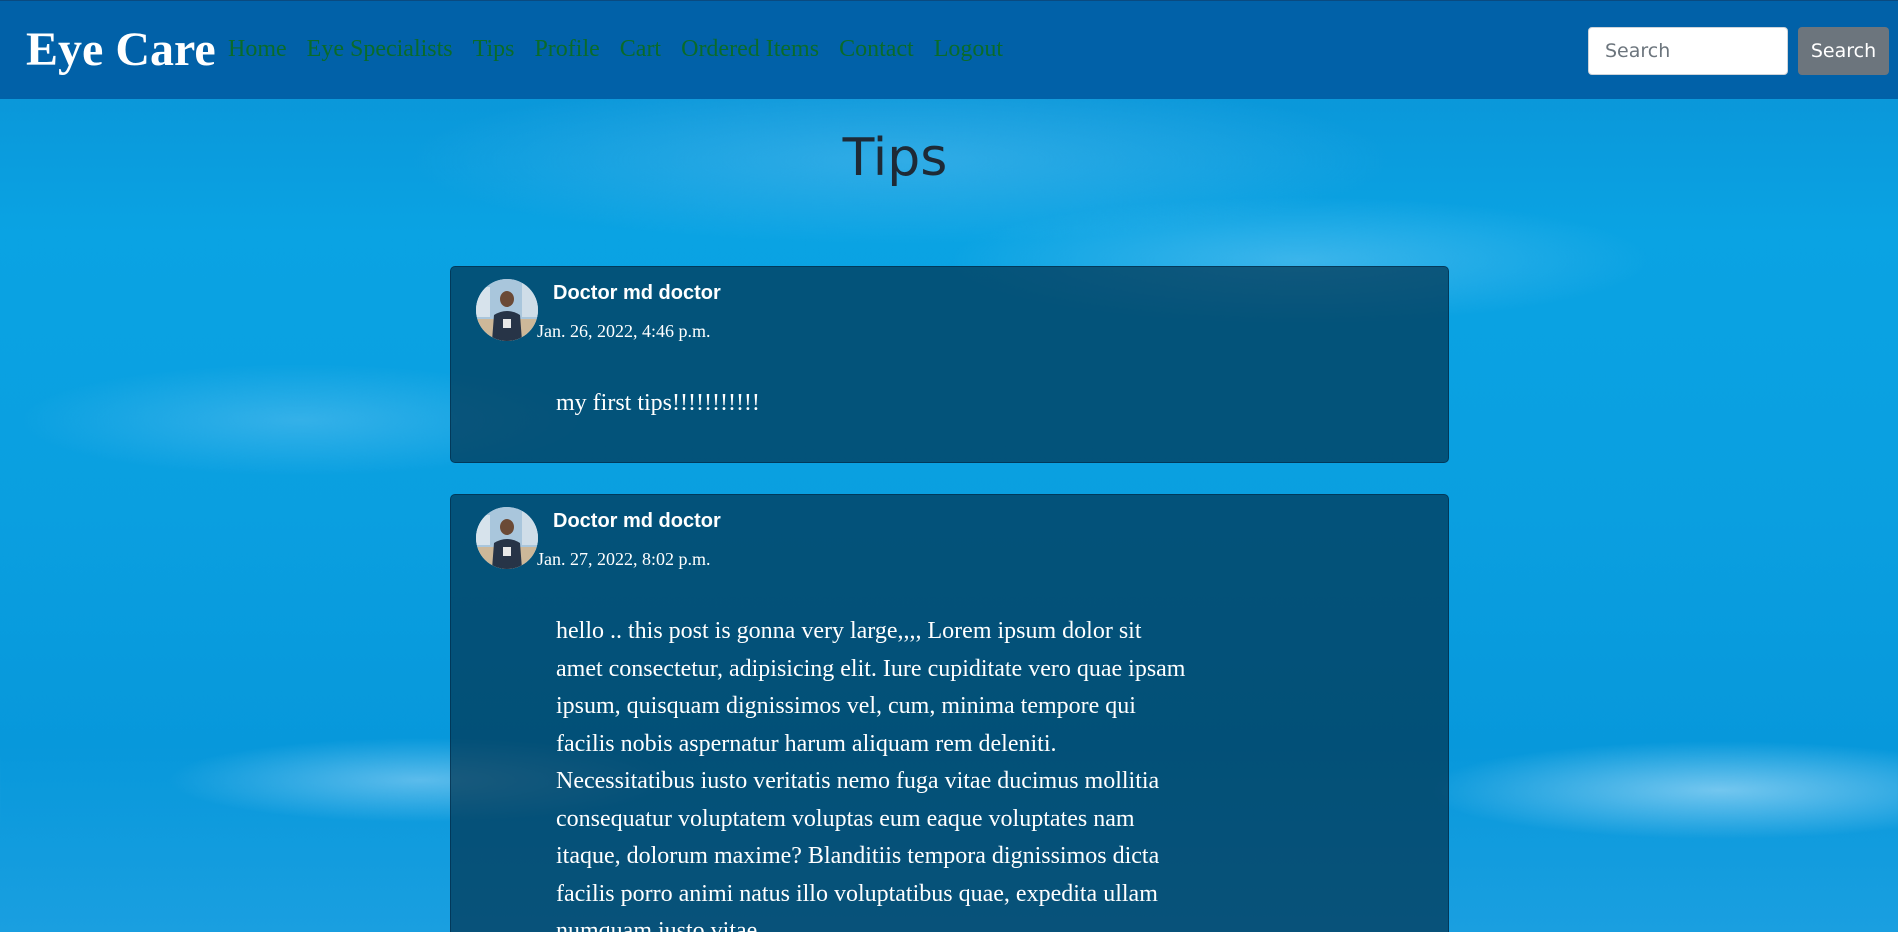 The image size is (1898, 932). I want to click on nav-link-home: Home, so click(257, 49).